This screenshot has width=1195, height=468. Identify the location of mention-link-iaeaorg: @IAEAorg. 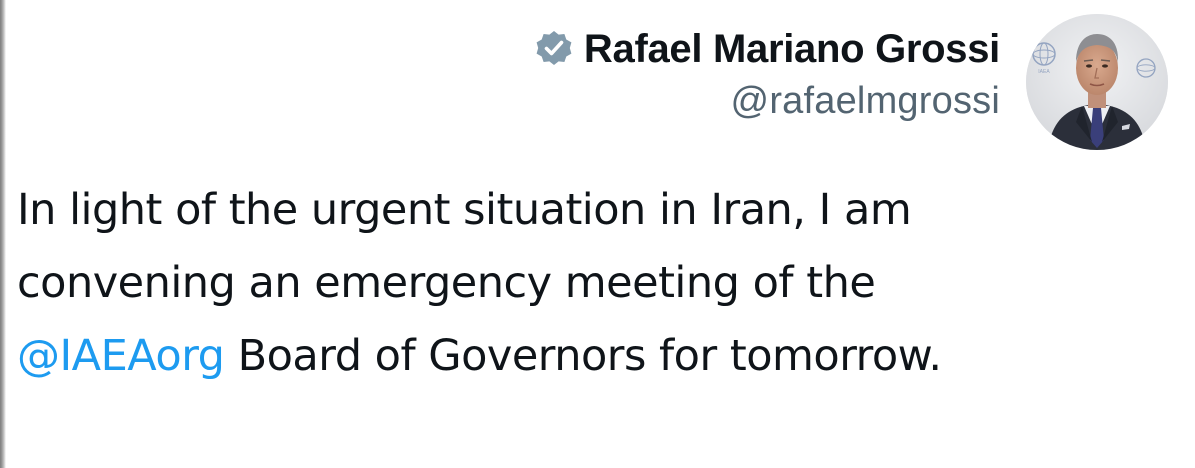
(121, 356).